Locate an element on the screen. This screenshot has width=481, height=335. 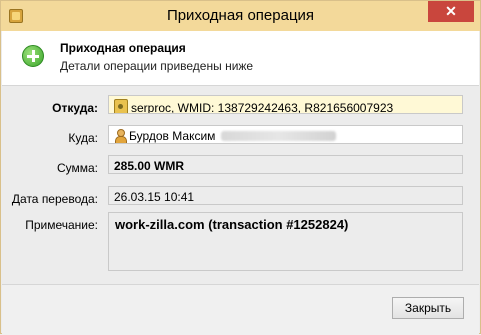
amount-value: 285.00 WMR is located at coordinates (149, 166).